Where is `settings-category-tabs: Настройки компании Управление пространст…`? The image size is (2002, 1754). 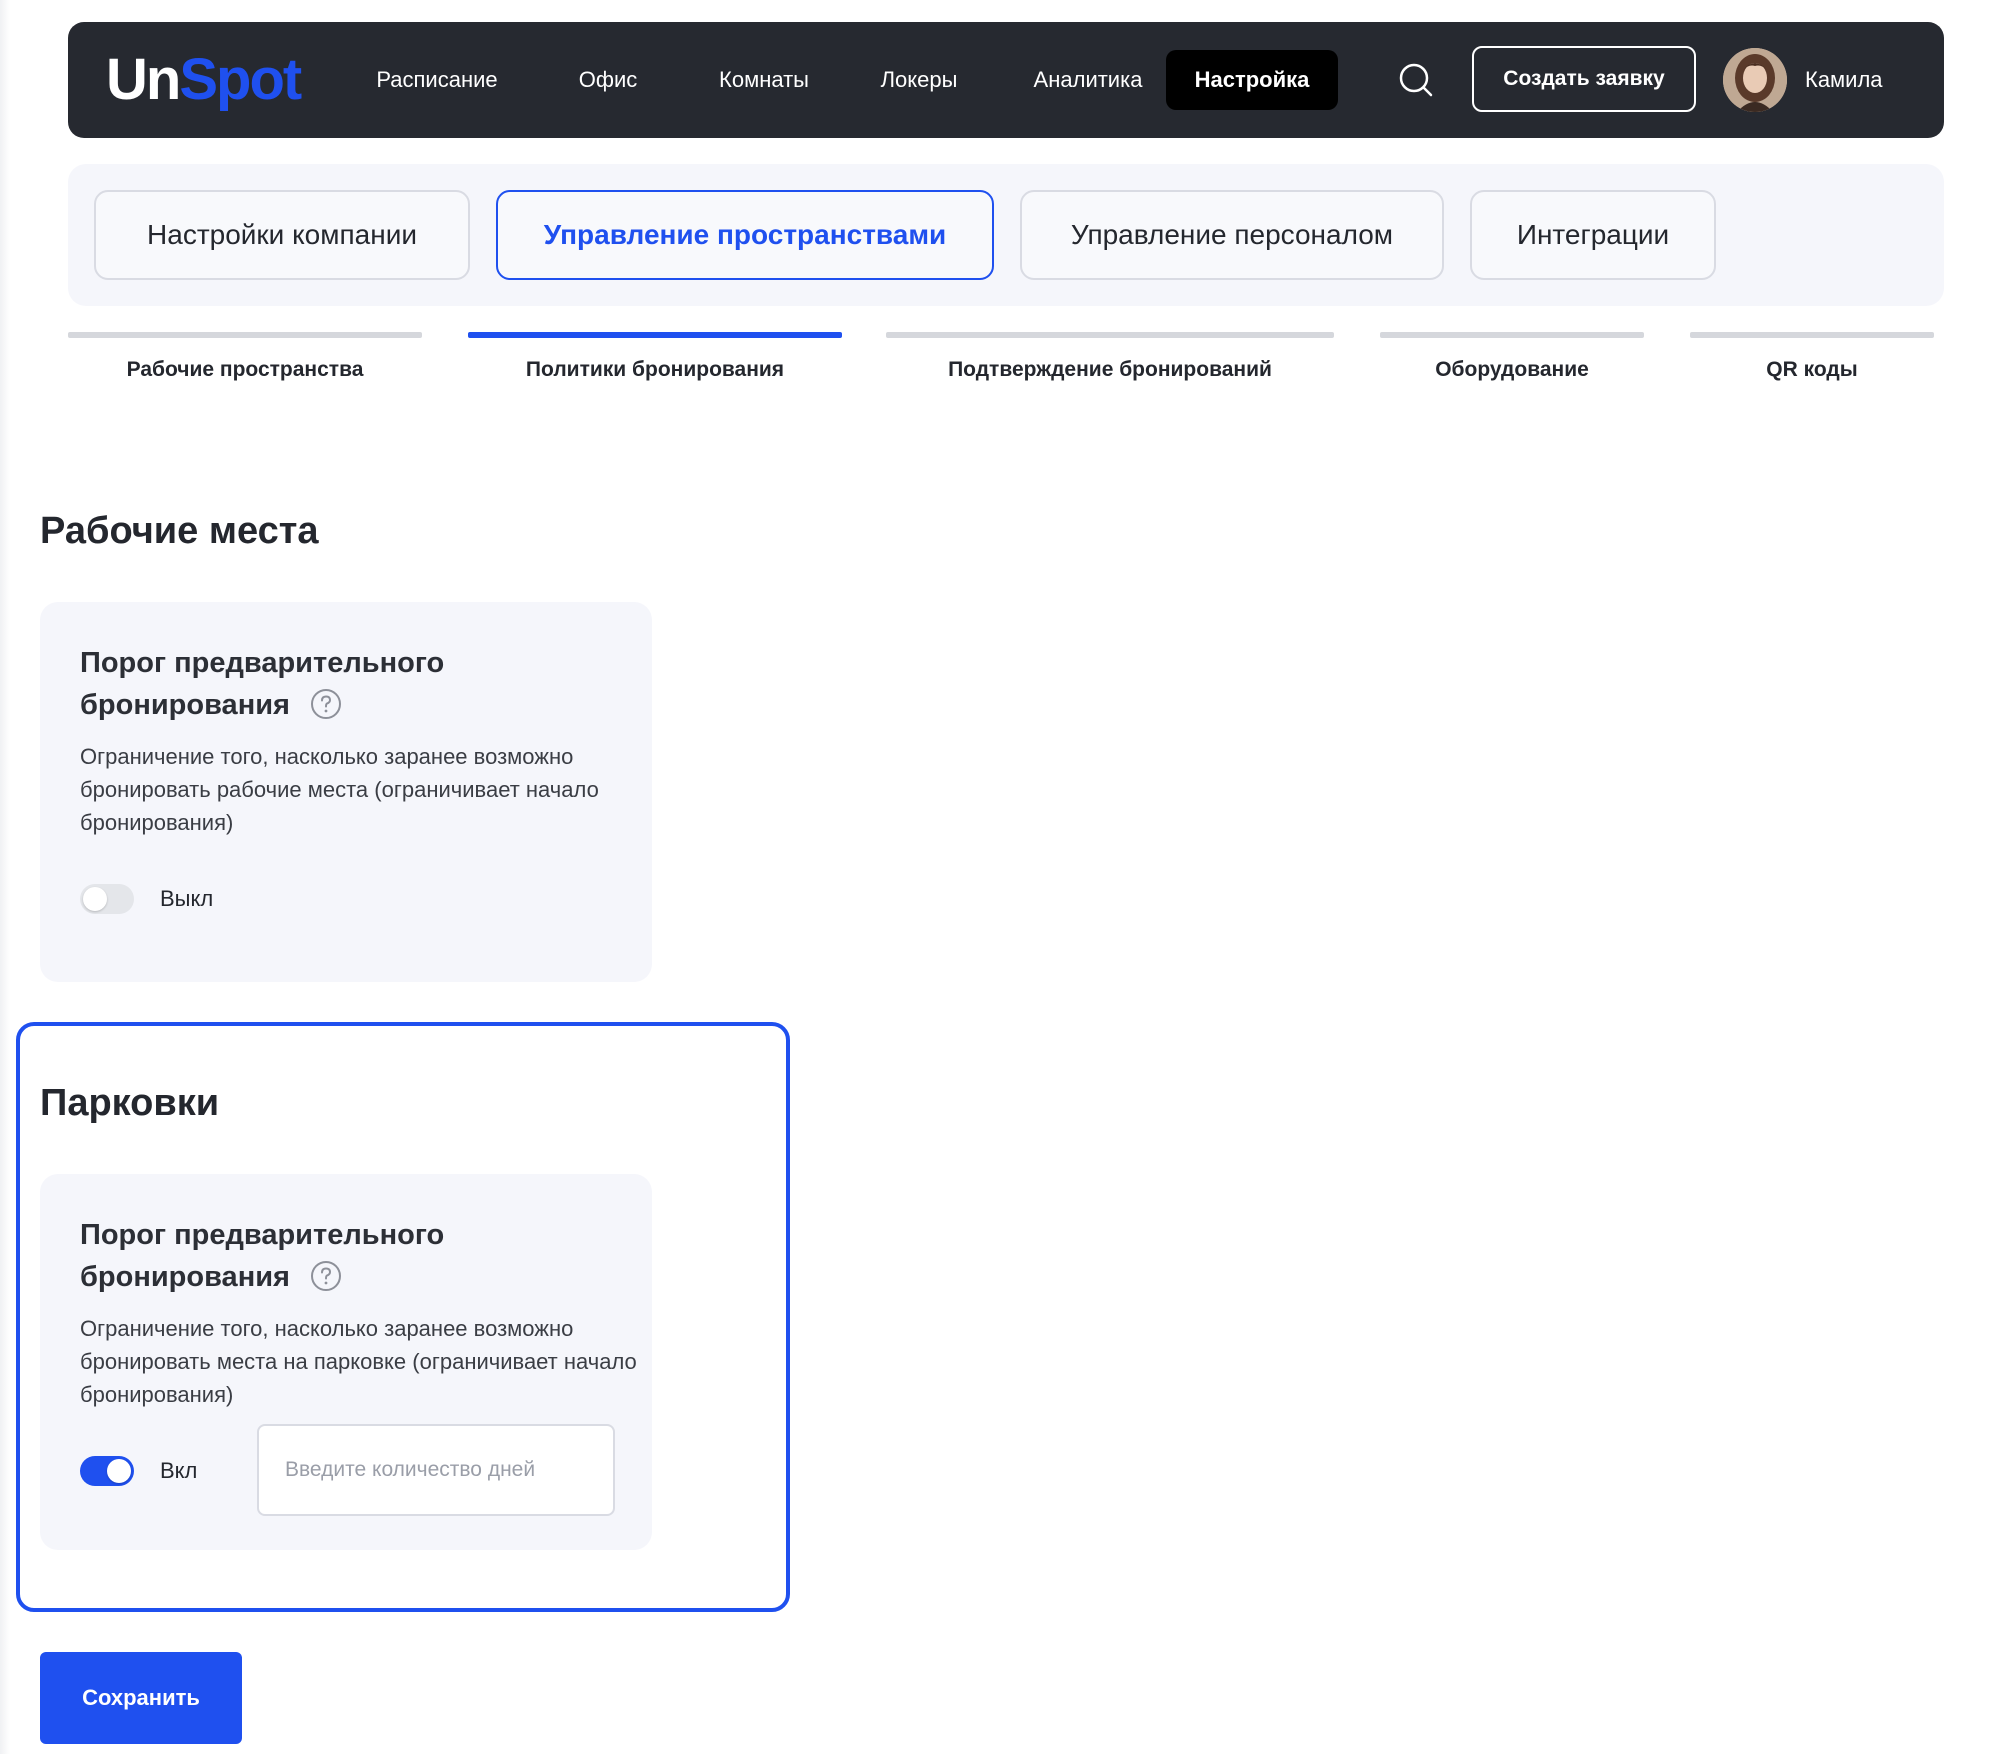 settings-category-tabs: Настройки компании Управление пространст… is located at coordinates (1006, 235).